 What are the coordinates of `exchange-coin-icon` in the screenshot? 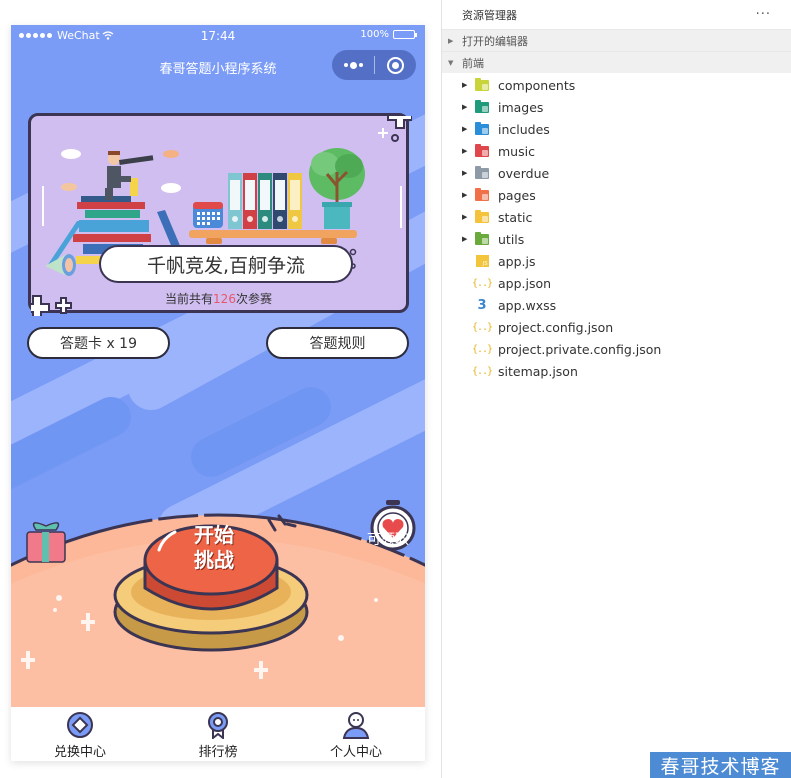 It's located at (80, 725).